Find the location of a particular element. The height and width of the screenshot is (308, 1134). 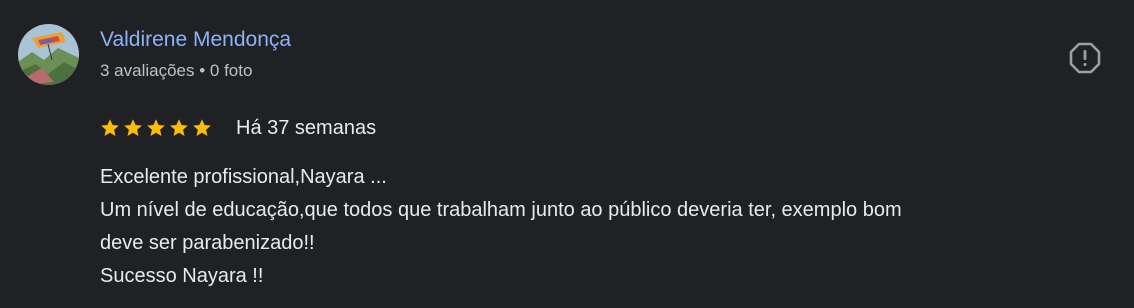

star-rating is located at coordinates (157, 128).